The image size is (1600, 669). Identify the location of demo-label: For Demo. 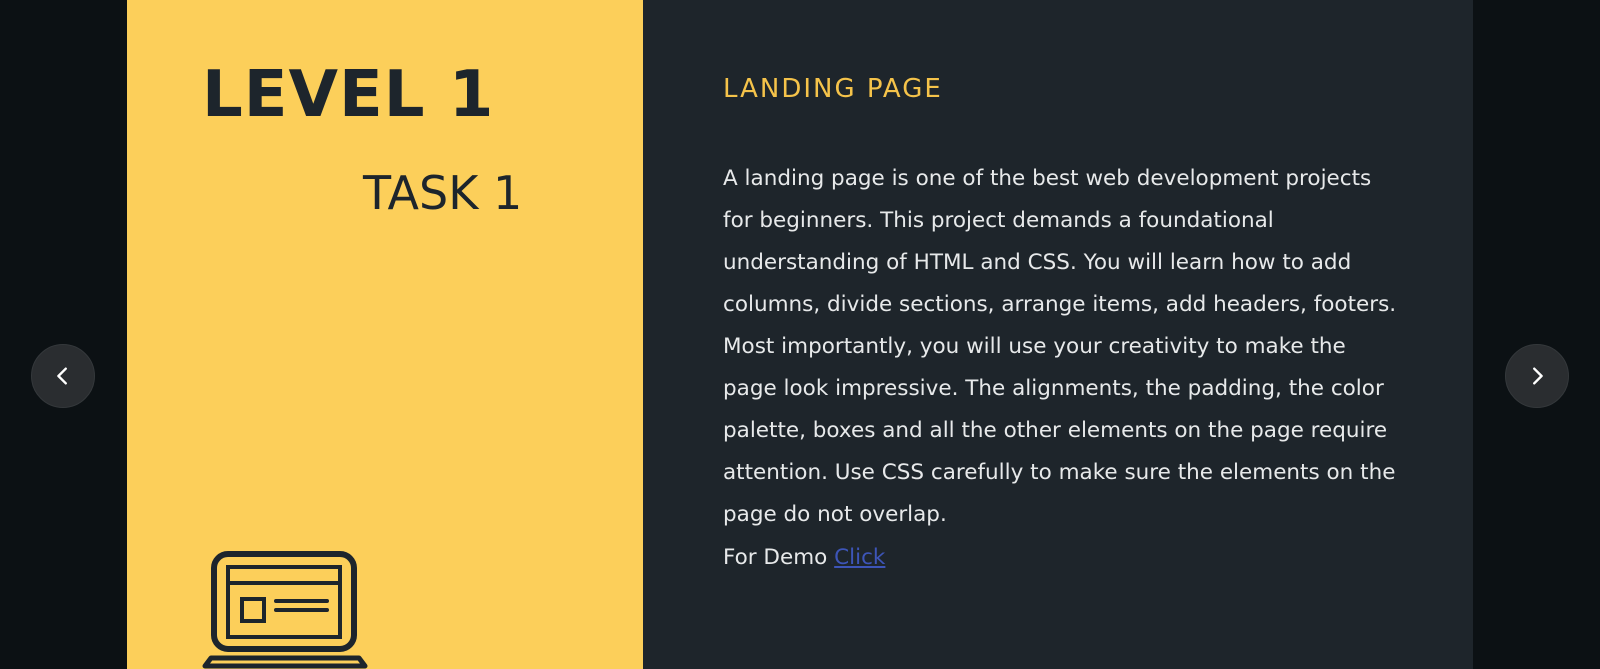
(775, 557).